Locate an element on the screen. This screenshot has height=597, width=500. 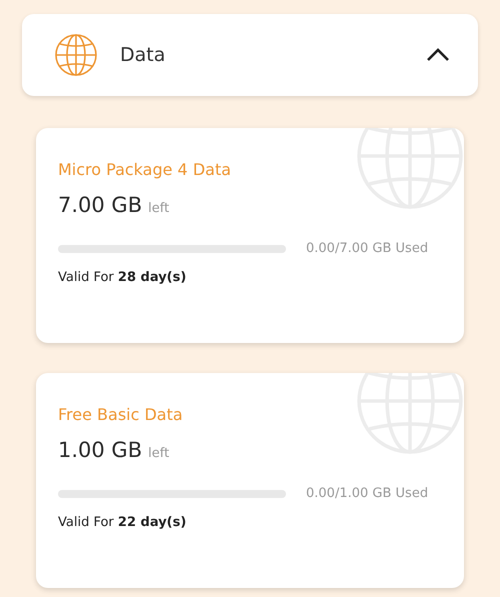
package-name: Free Basic Data is located at coordinates (121, 414).